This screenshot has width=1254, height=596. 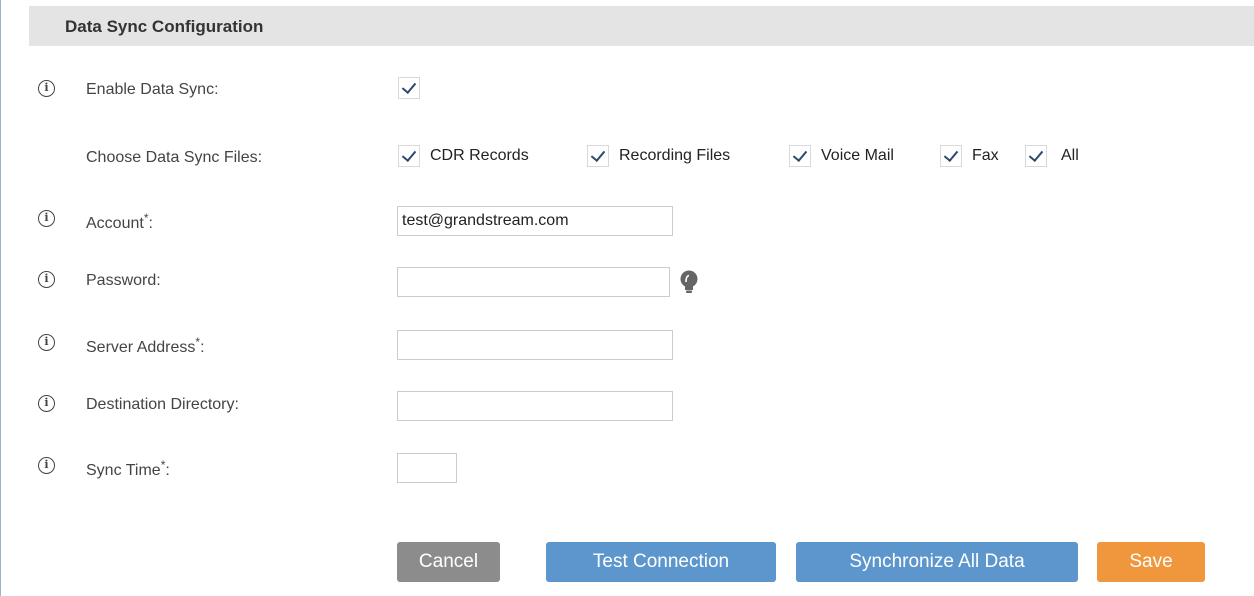 I want to click on all-checkbox, so click(x=1036, y=156).